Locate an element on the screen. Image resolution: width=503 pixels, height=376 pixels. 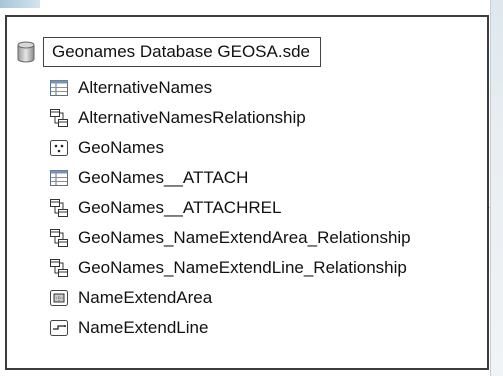
line-feature-class-icon is located at coordinates (59, 328).